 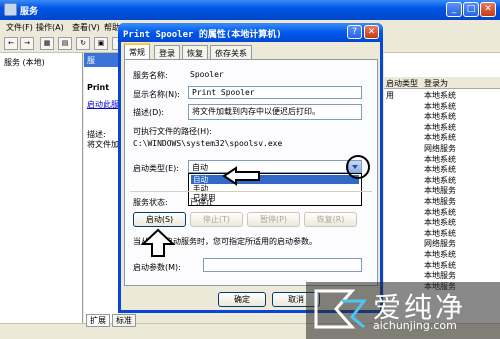 What do you see at coordinates (156, 94) in the screenshot?
I see `display-name-label: 显示名称(N):` at bounding box center [156, 94].